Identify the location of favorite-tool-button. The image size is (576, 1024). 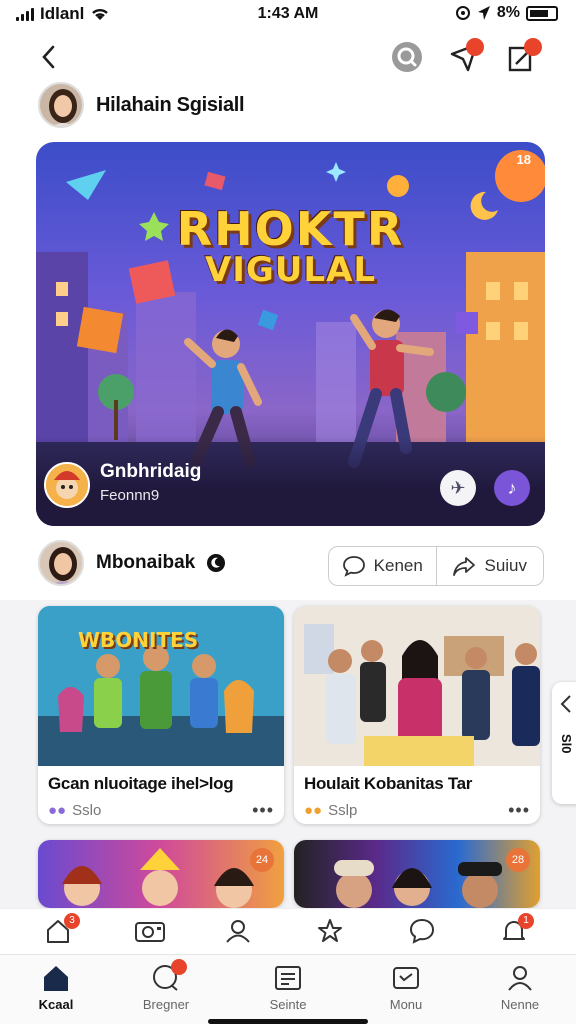
(331, 932).